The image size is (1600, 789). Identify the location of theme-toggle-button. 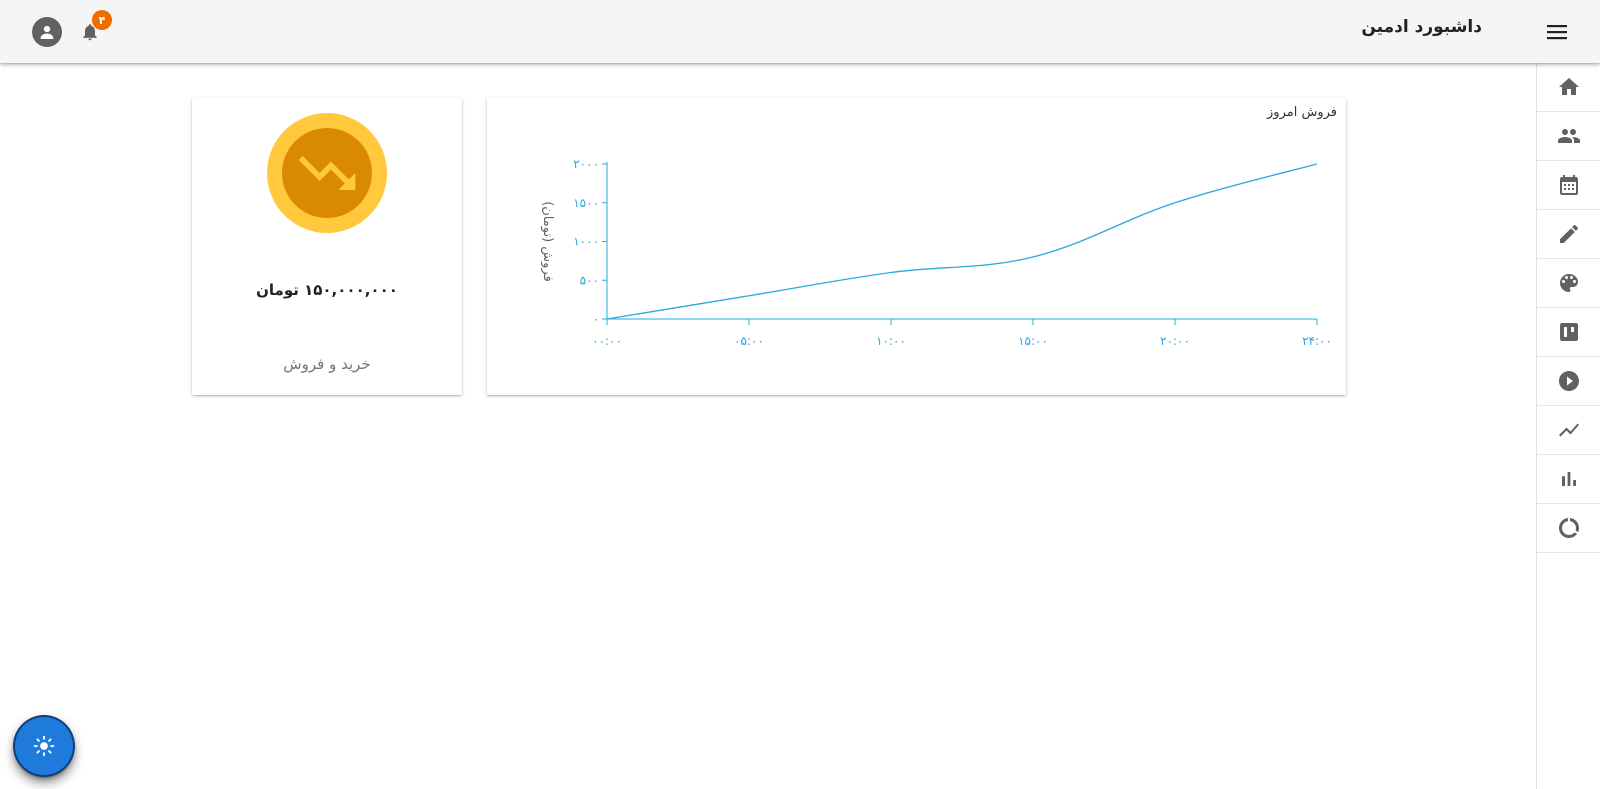
(44, 746).